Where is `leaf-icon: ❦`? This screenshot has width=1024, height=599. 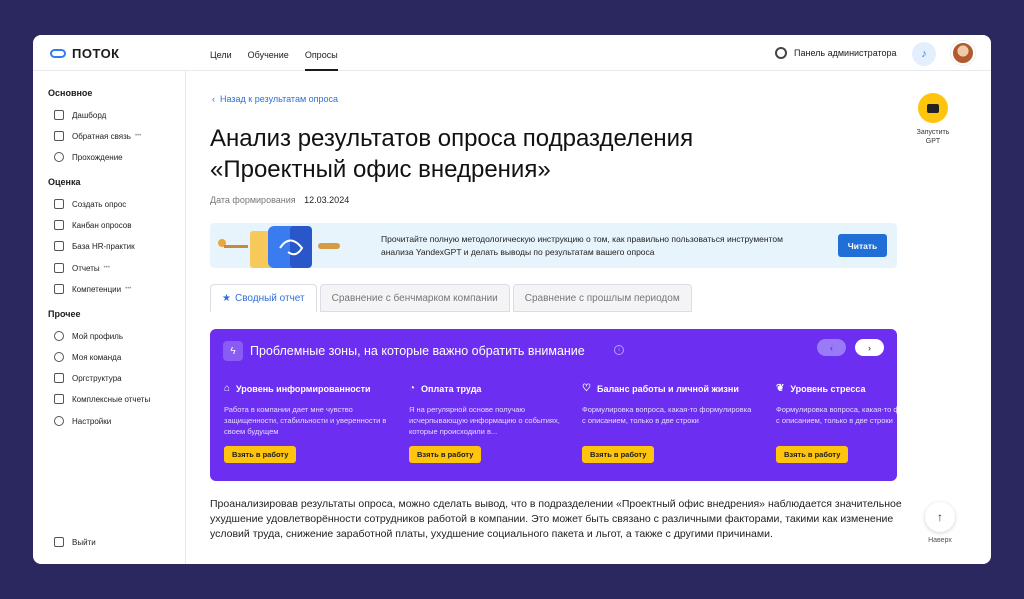 leaf-icon: ❦ is located at coordinates (780, 388).